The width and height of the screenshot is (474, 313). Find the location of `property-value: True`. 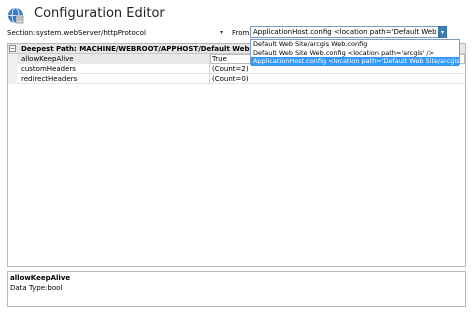

property-value: True is located at coordinates (219, 59).